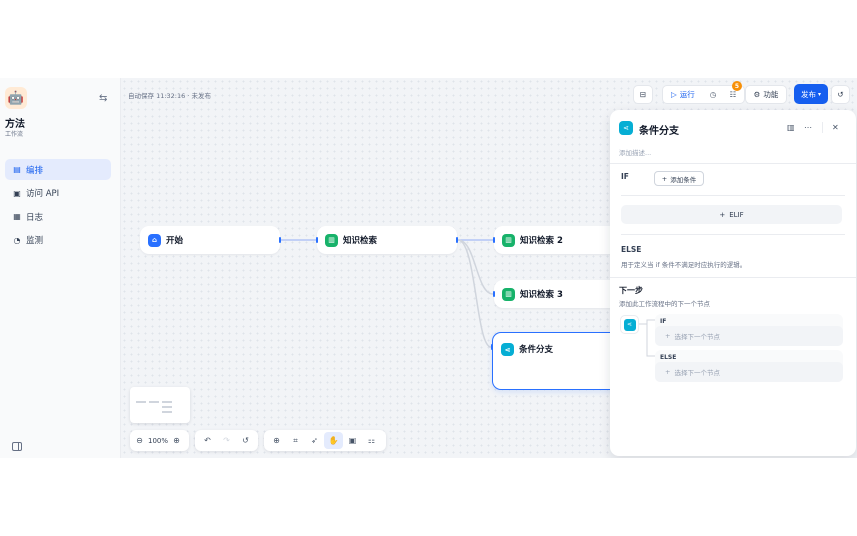 This screenshot has height=536, width=857. Describe the element at coordinates (475, 267) in the screenshot. I see `wire-k1-k3` at that location.